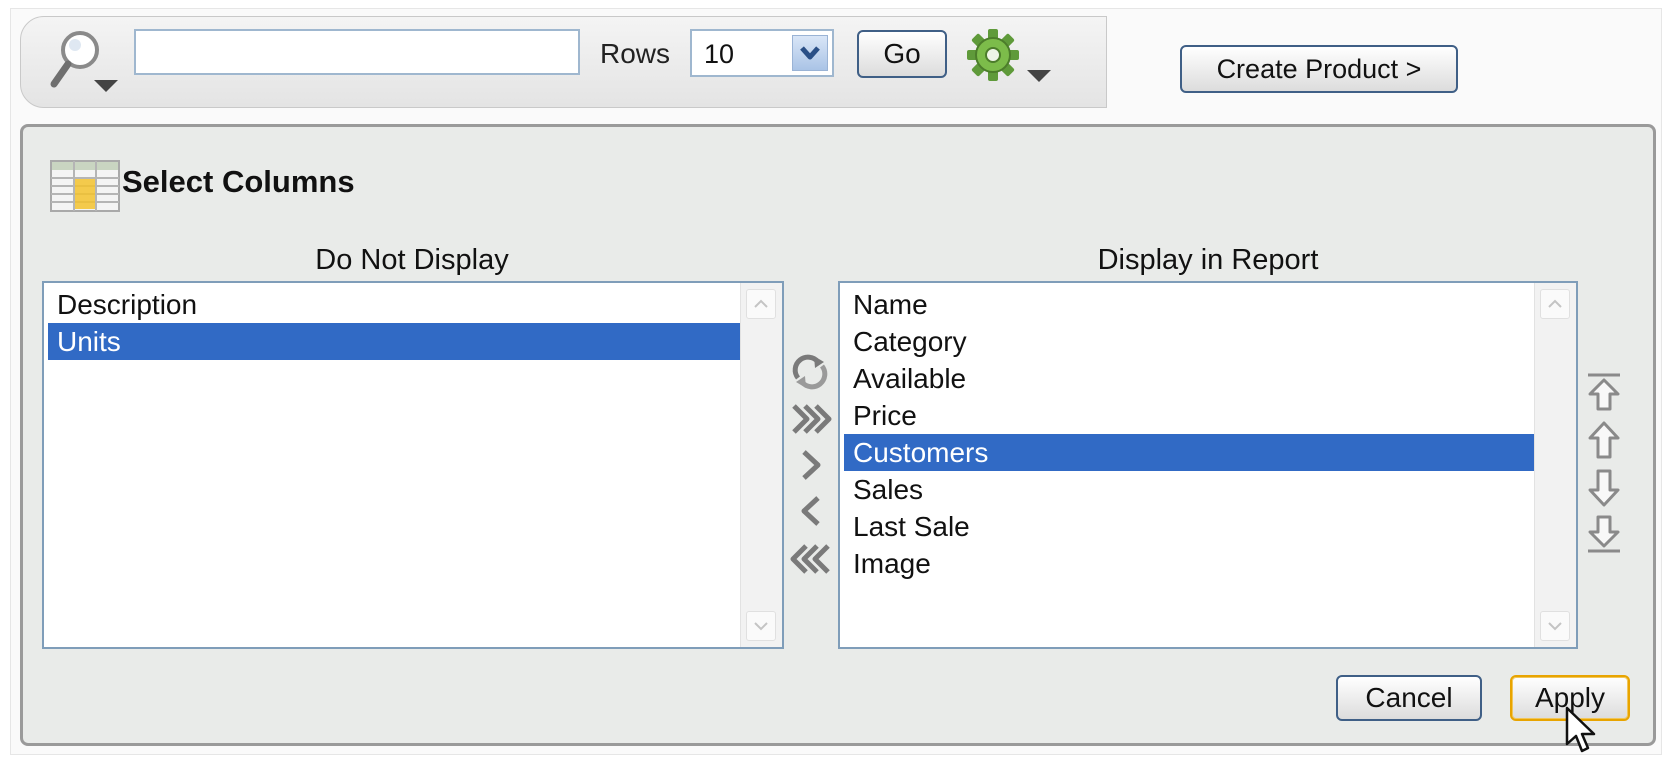 Image resolution: width=1671 pixels, height=761 pixels. Describe the element at coordinates (1604, 440) in the screenshot. I see `move-up-icon` at that location.